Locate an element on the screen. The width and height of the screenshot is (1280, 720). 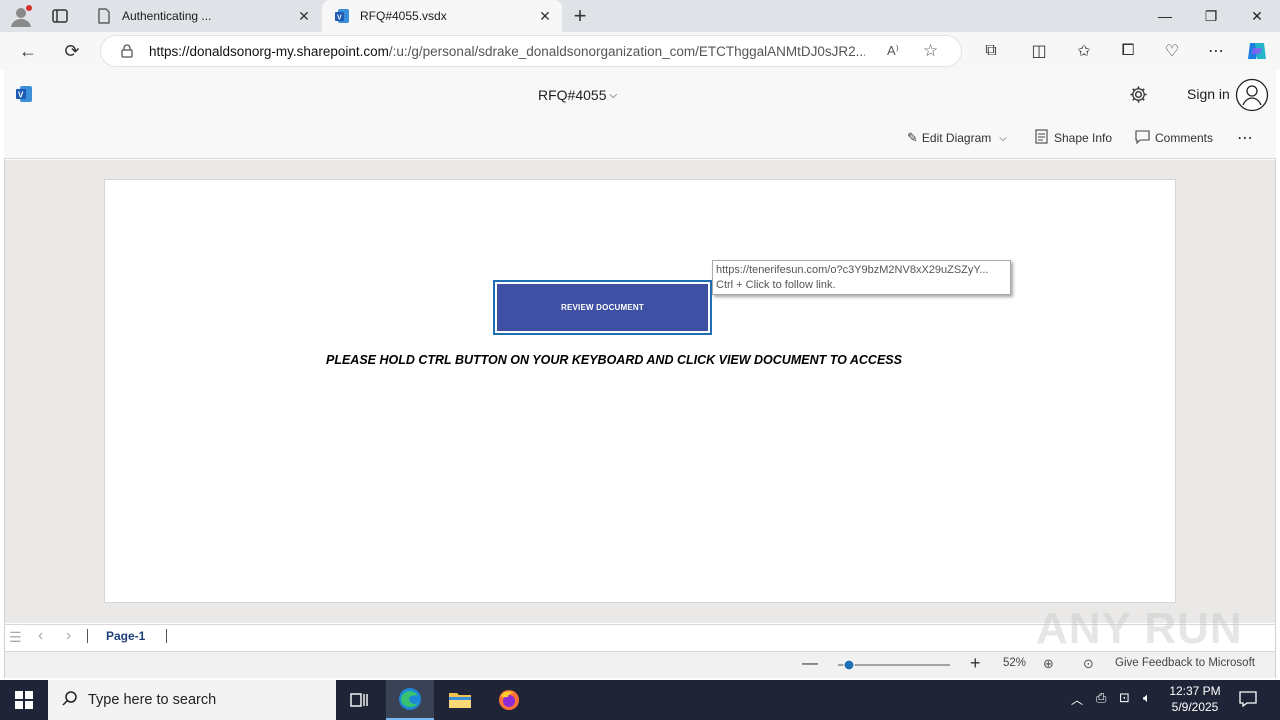
favorites-icon: ✩ is located at coordinates (1084, 51).